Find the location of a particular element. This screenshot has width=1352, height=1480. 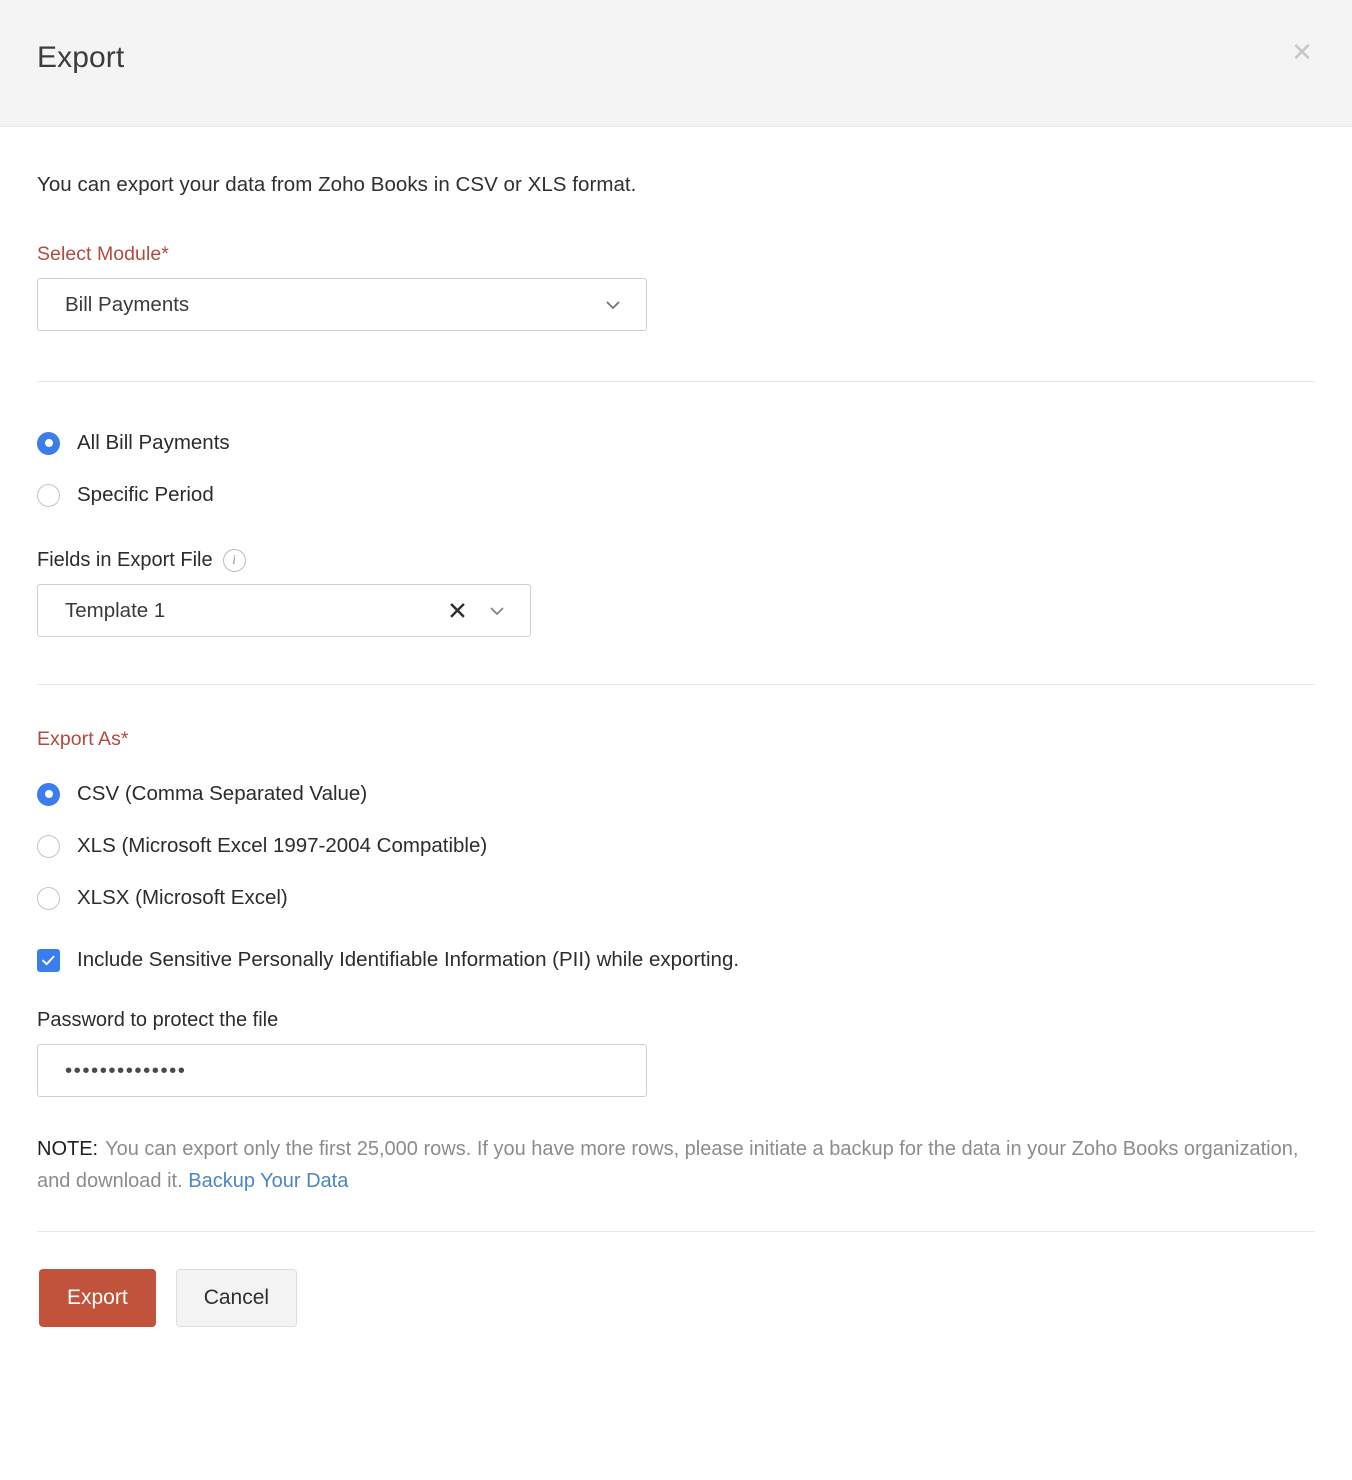

radio-csv: CSV (Comma Separated Value) is located at coordinates (676, 794).